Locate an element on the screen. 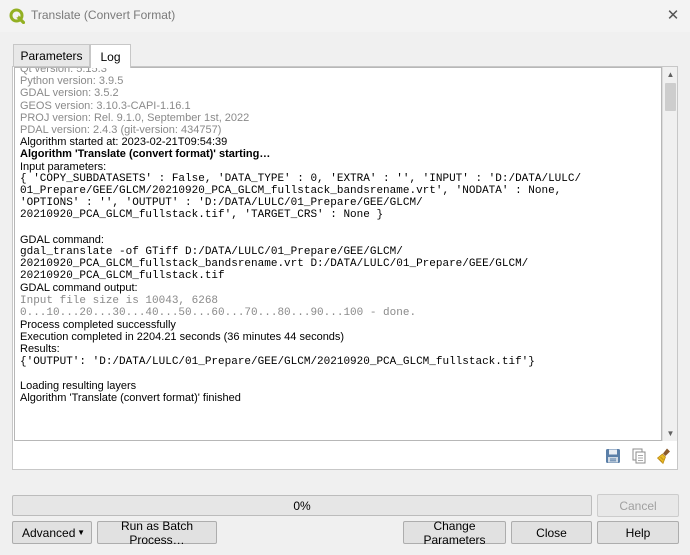  cancel-button: Cancel is located at coordinates (638, 505).